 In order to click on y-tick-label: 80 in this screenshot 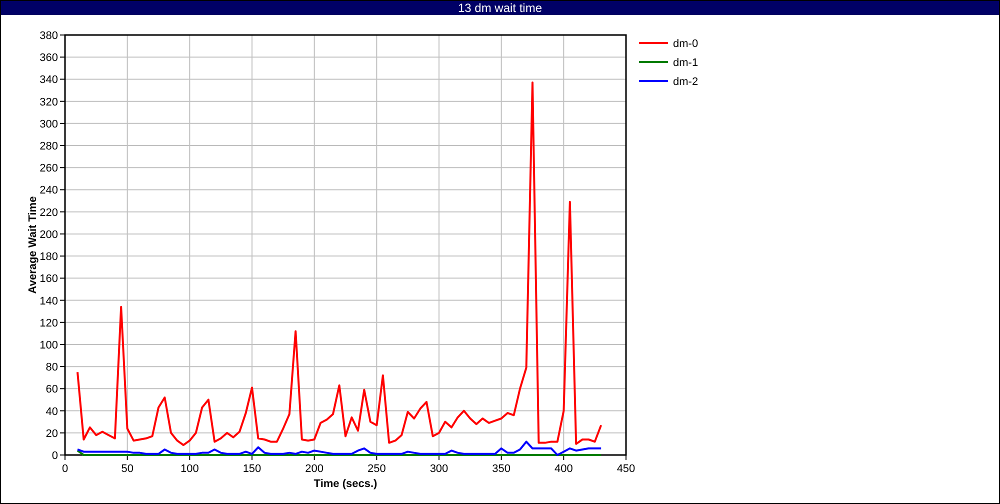, I will do `click(52, 368)`.